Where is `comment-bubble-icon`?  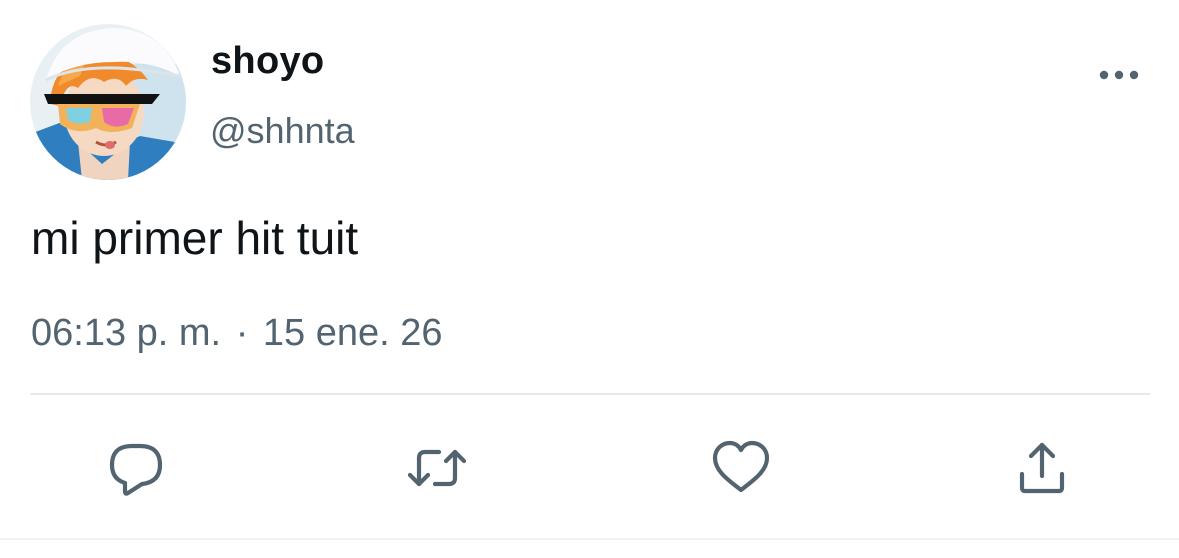 comment-bubble-icon is located at coordinates (136, 469).